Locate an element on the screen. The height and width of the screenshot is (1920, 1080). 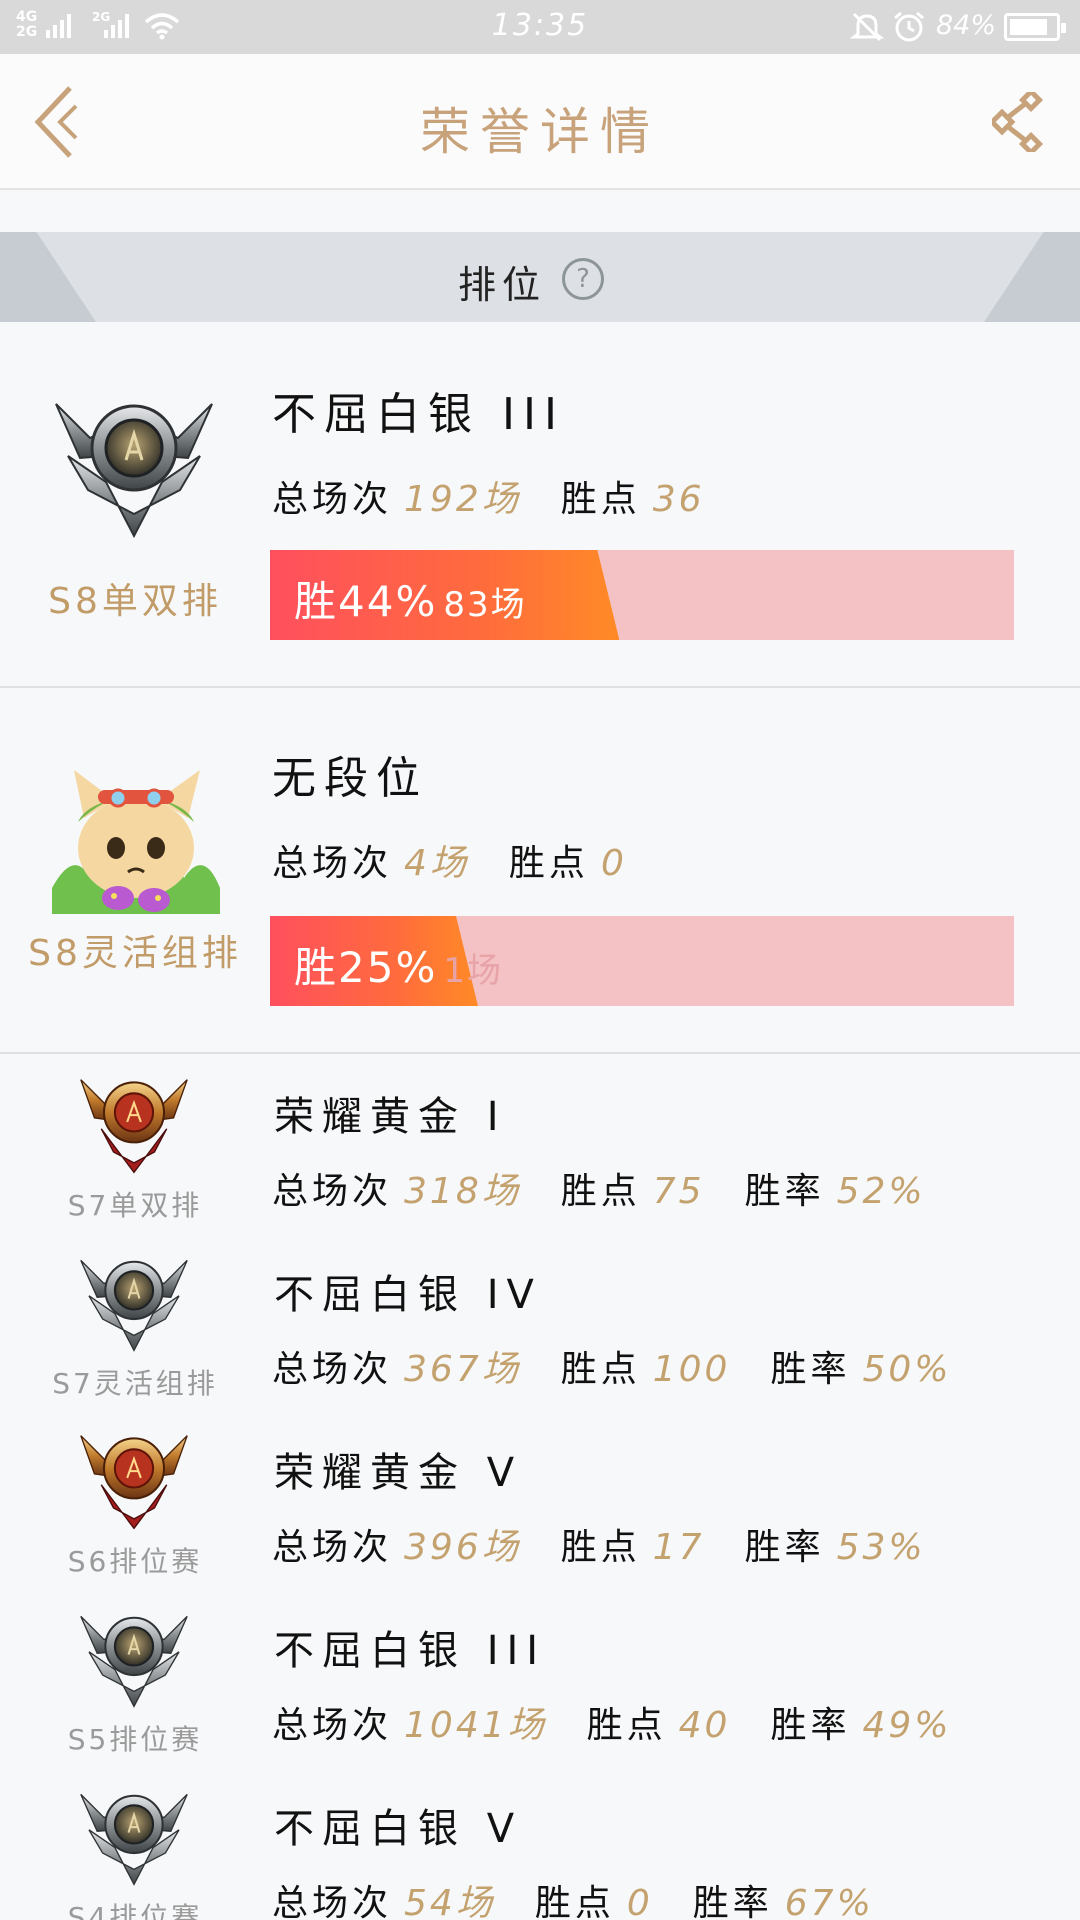
match-stats: 总场次 54场 胜点 0 胜率 67% is located at coordinates (593, 1897).